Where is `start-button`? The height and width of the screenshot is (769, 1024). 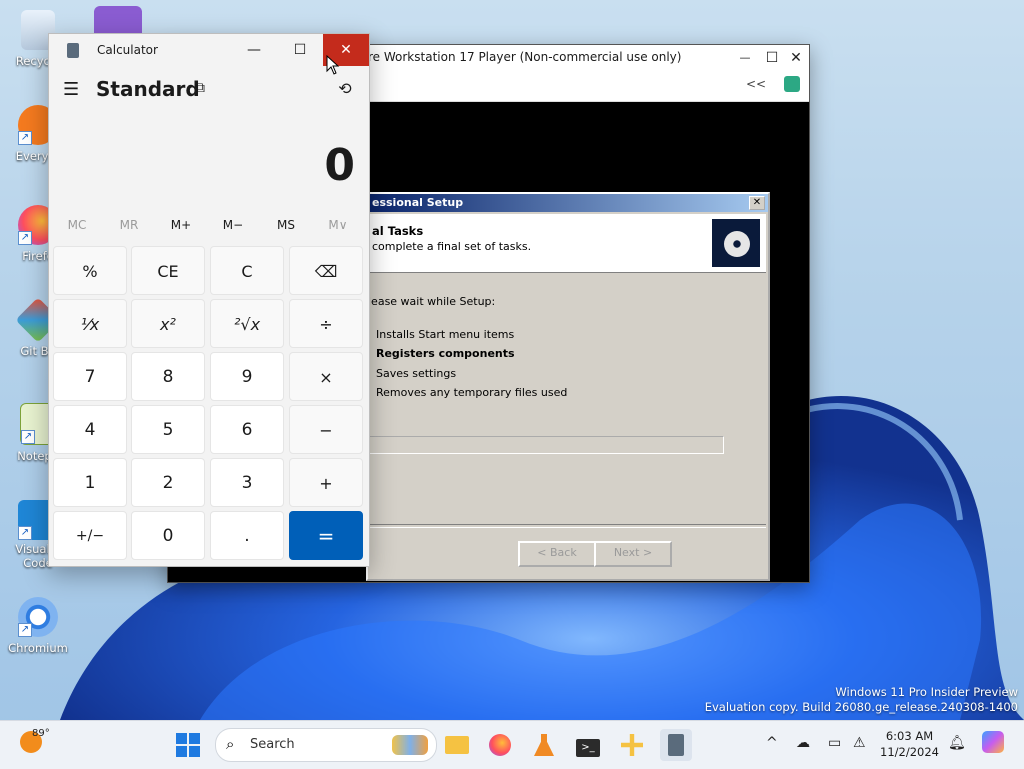 start-button is located at coordinates (188, 745).